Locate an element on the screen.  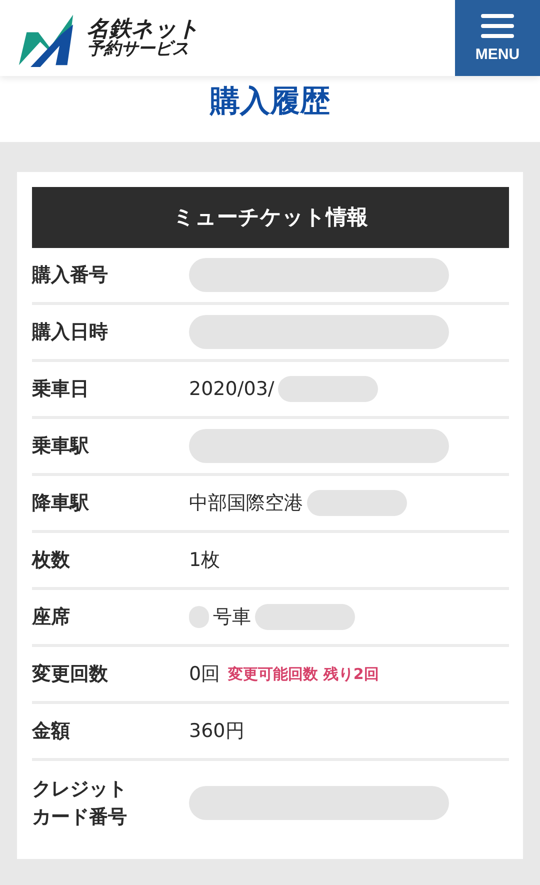
field-value: 2020/03/ is located at coordinates (231, 389).